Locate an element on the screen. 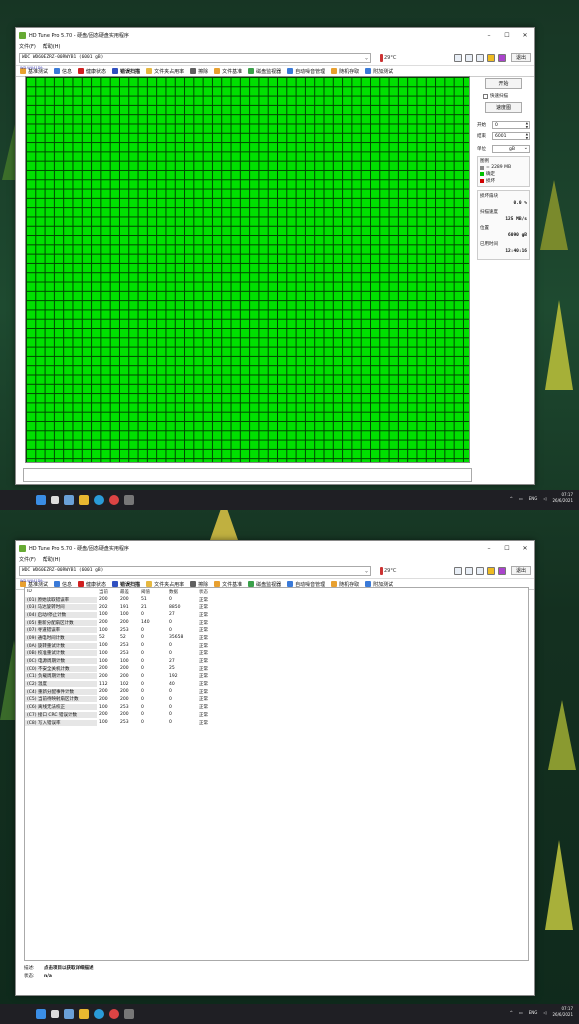 This screenshot has width=579, height=1024. col-current: 当前 is located at coordinates (107, 592).